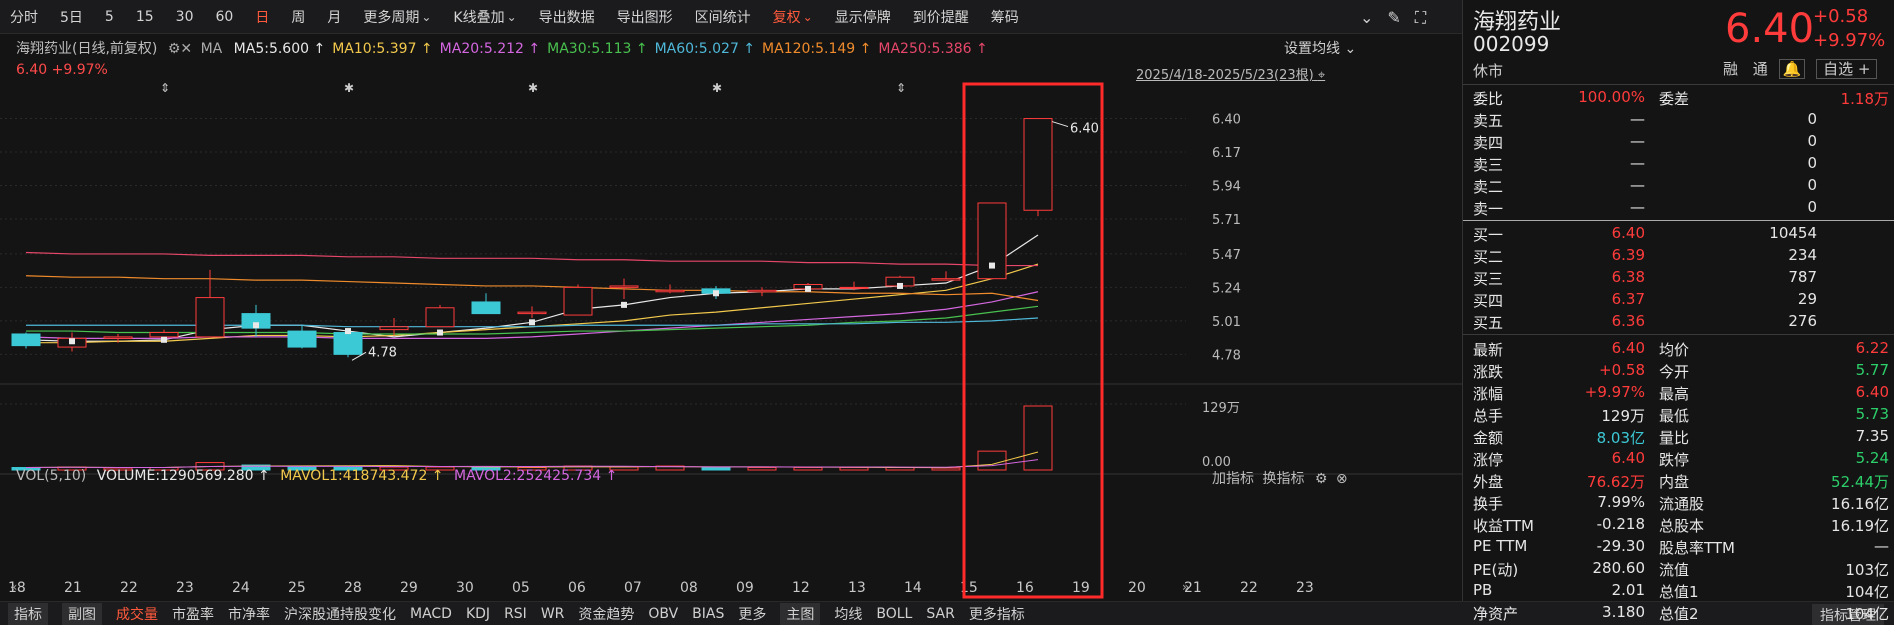 The image size is (1894, 625). What do you see at coordinates (1283, 479) in the screenshot?
I see `switch-indicator-button: 换指标` at bounding box center [1283, 479].